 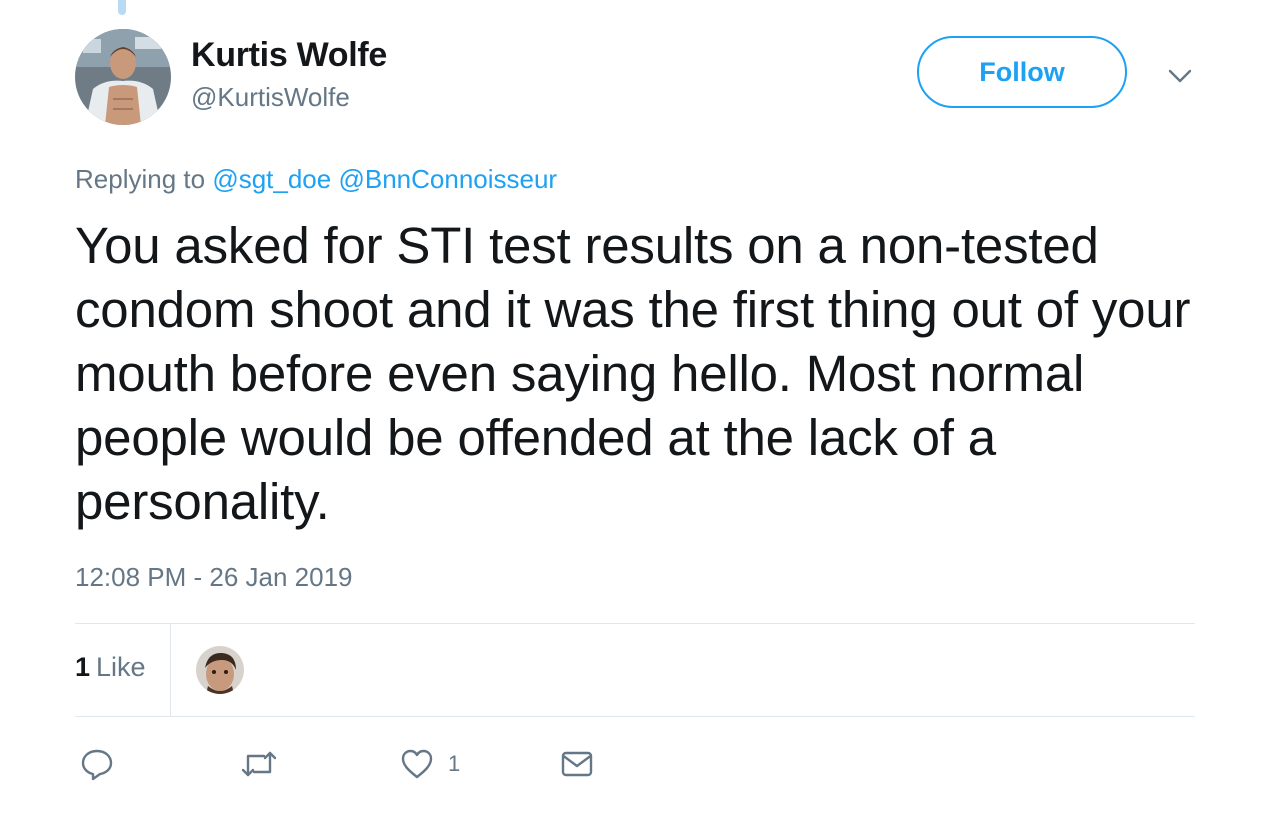 I want to click on likes-stat: 1 Like, so click(x=110, y=667).